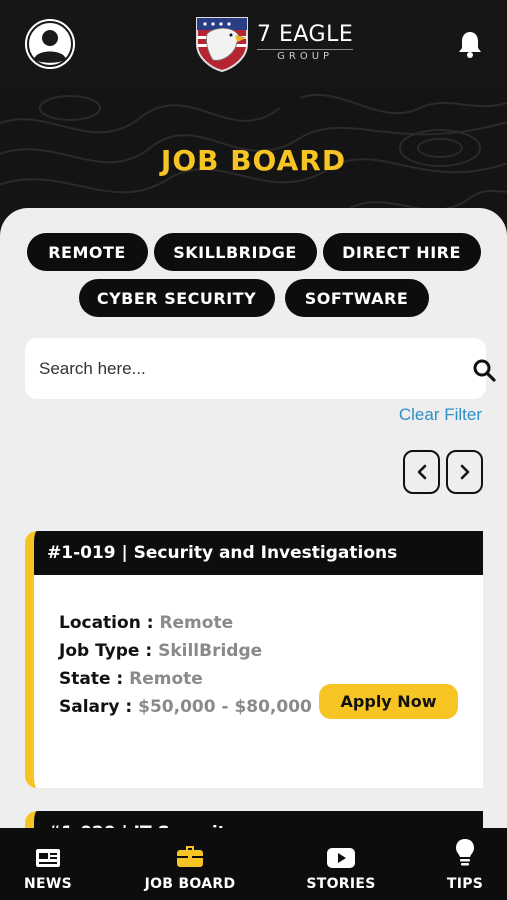 This screenshot has height=900, width=507. What do you see at coordinates (239, 368) in the screenshot?
I see `search-input` at bounding box center [239, 368].